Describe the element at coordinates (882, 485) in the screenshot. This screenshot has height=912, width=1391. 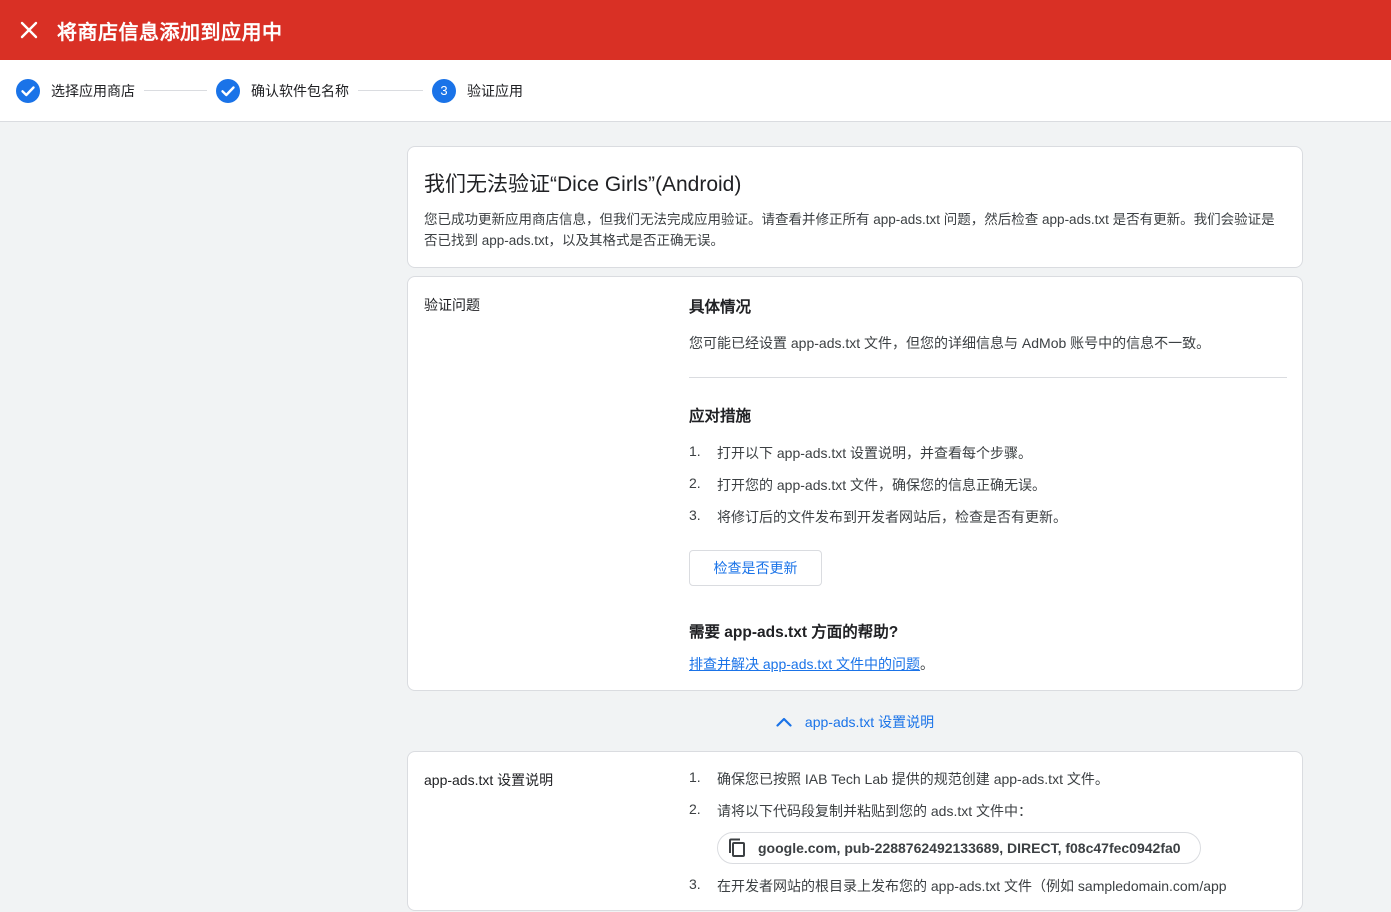
I see `list-text: 打开您的 app-ads.txt 文件，确保您的信息正确无误。` at that location.